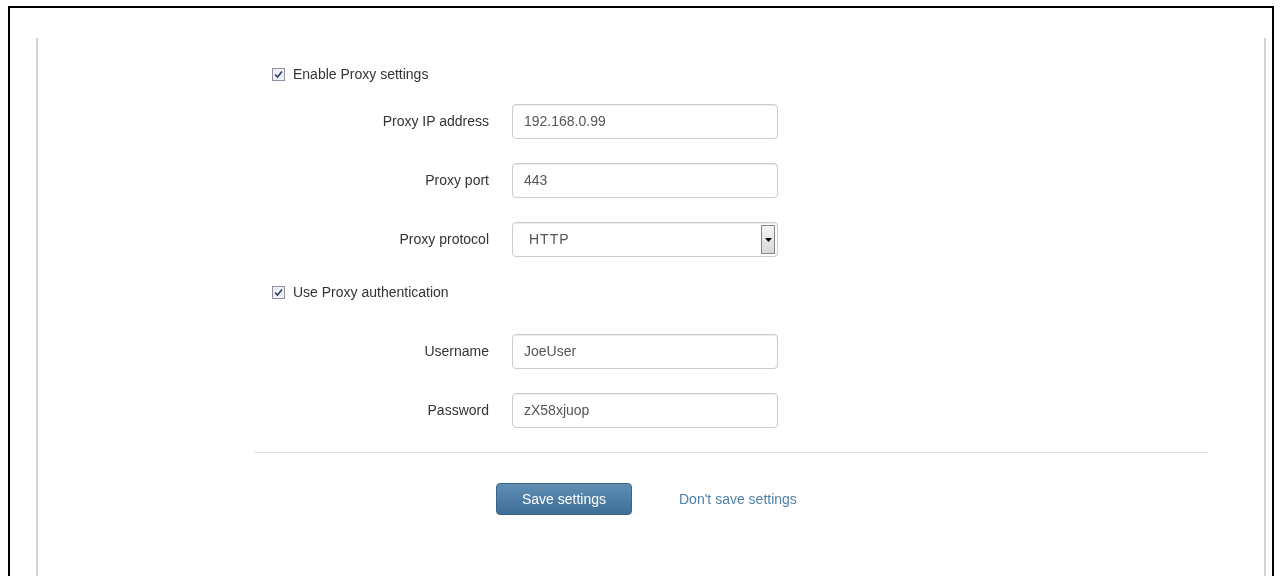 The height and width of the screenshot is (576, 1282). I want to click on cancel-link: Don't save settings, so click(738, 499).